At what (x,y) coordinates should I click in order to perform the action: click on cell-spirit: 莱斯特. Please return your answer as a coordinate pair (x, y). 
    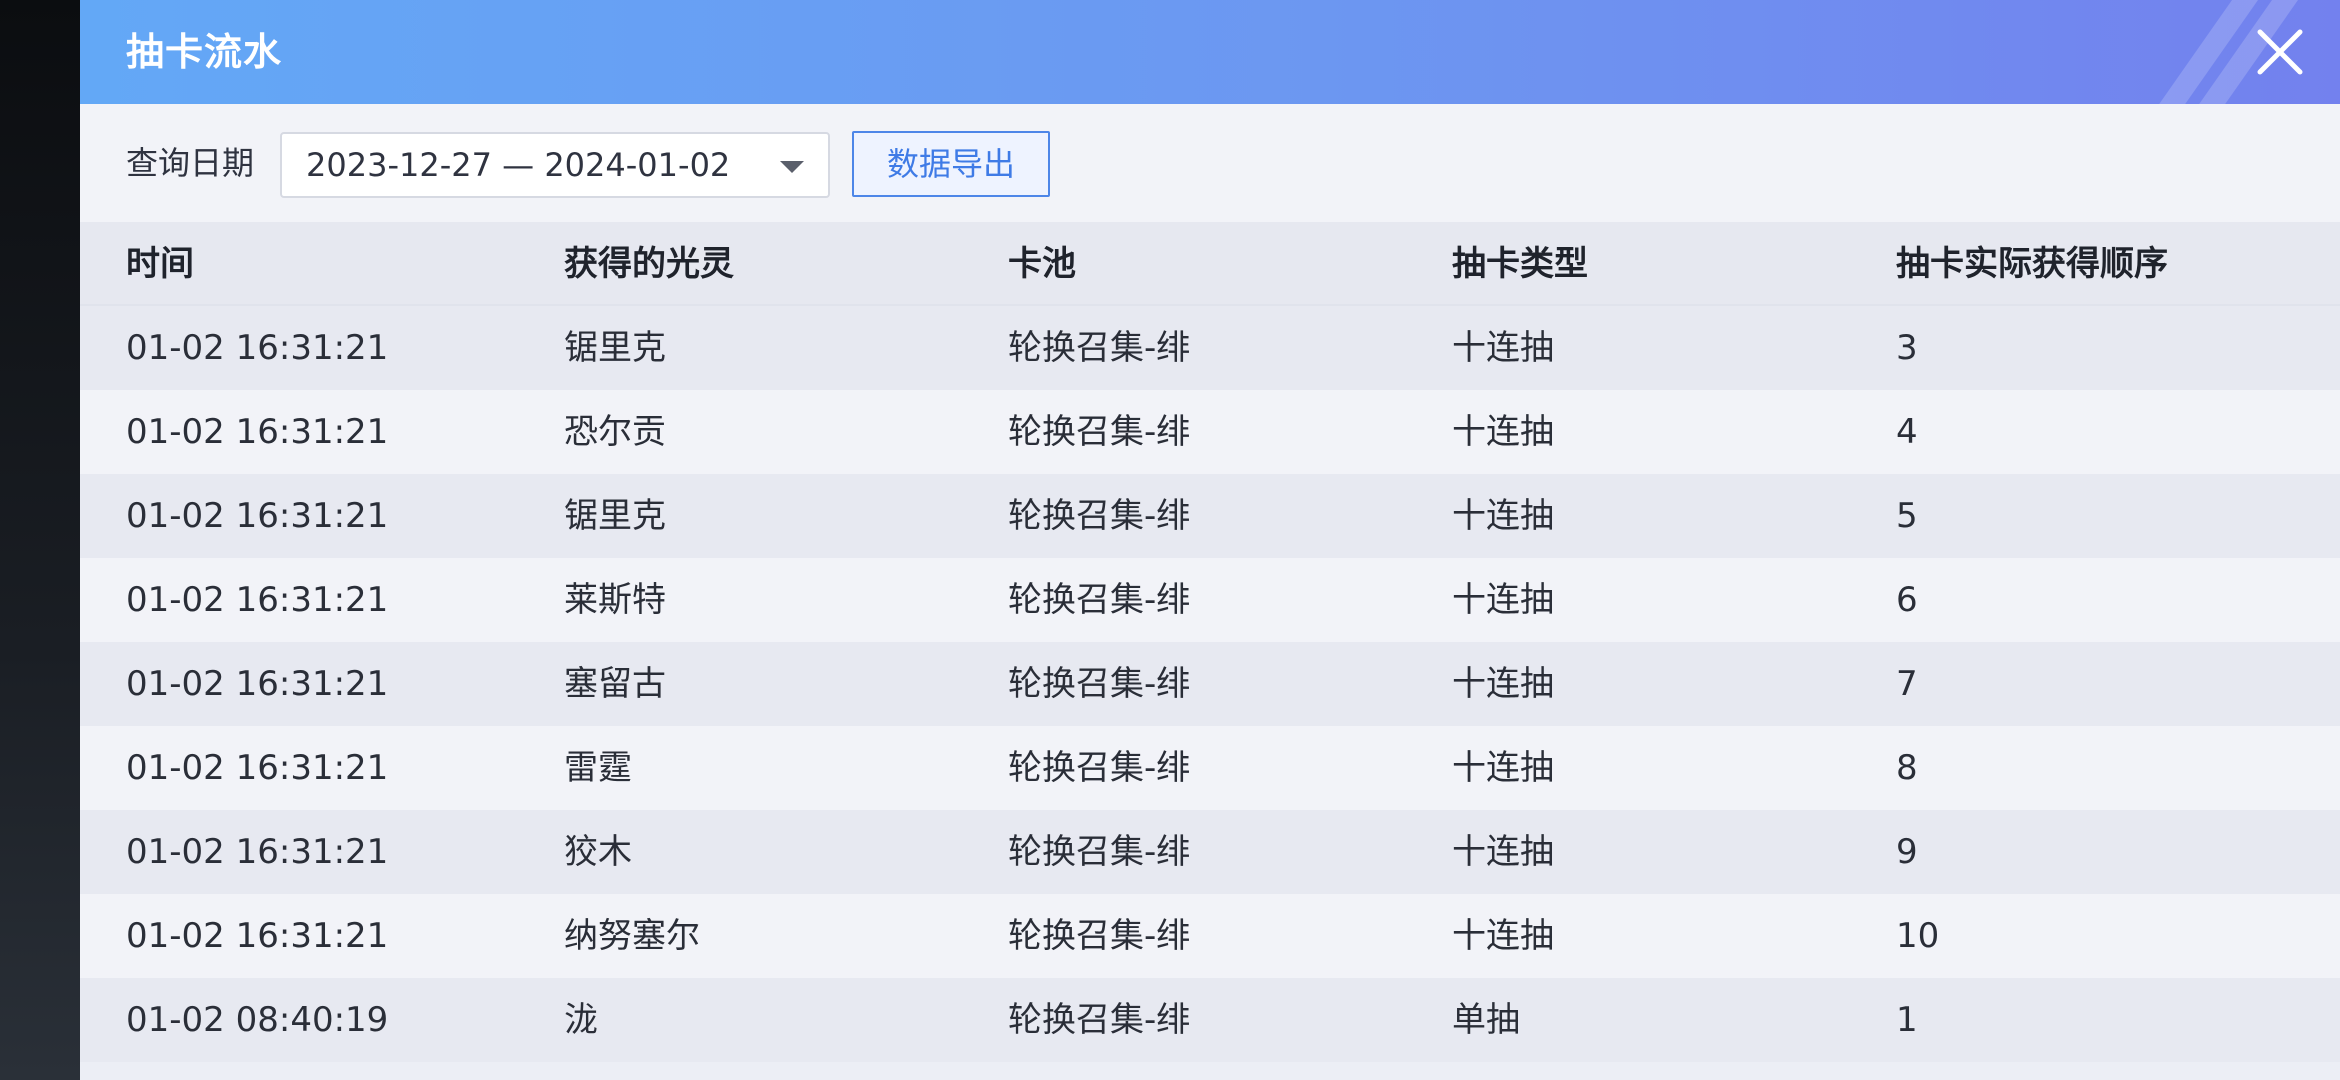
    Looking at the image, I should click on (615, 600).